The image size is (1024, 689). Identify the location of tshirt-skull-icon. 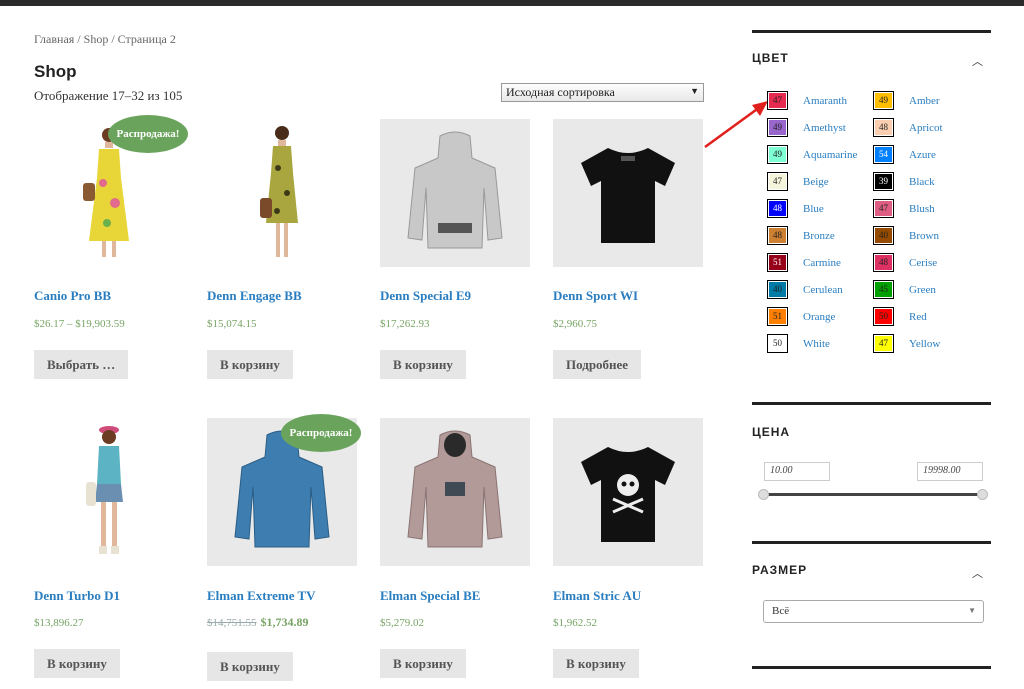
(628, 494).